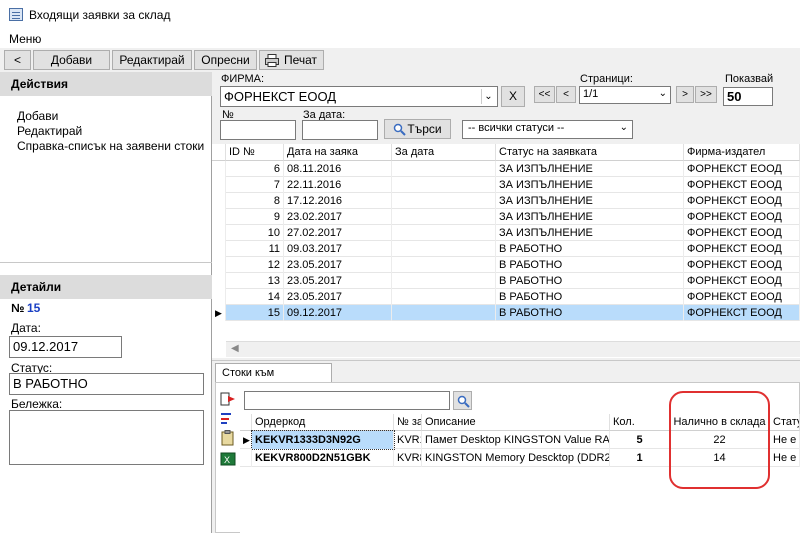  I want to click on status-field: В РАБОТНО, so click(106, 384).